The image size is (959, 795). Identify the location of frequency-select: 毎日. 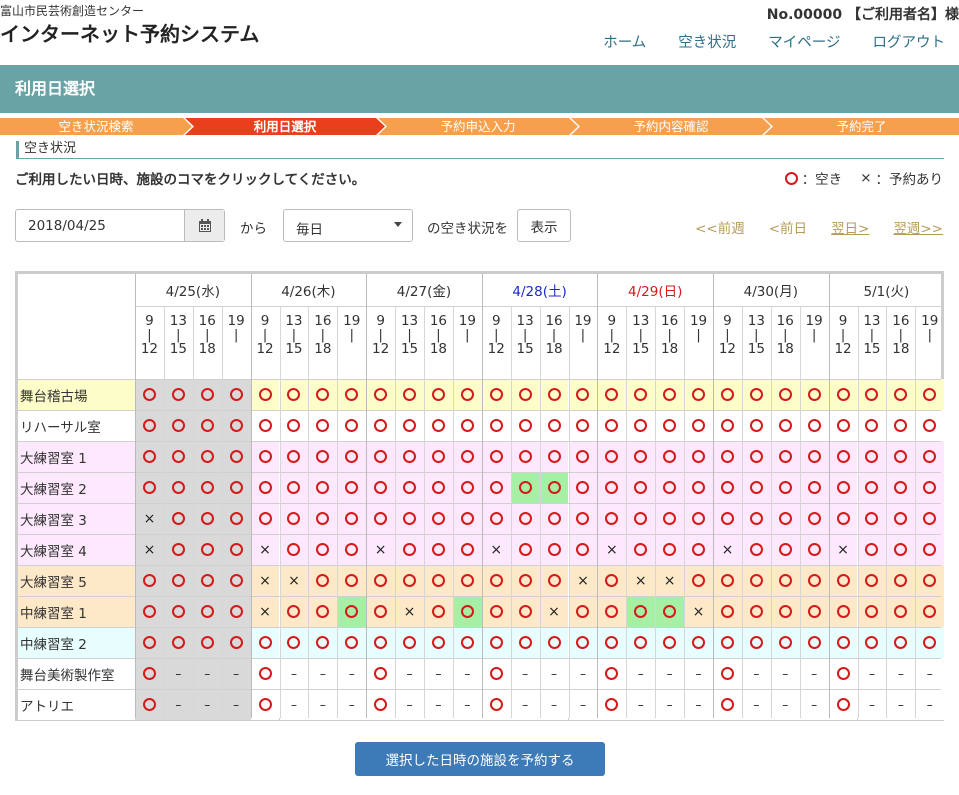
(348, 225).